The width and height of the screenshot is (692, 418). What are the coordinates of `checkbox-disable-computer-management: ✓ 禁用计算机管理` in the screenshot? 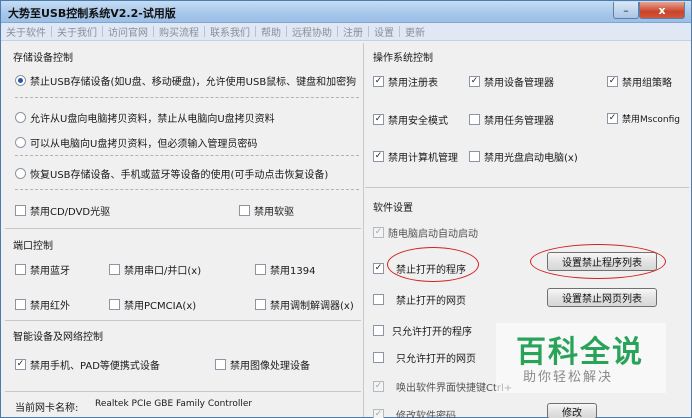 It's located at (415, 156).